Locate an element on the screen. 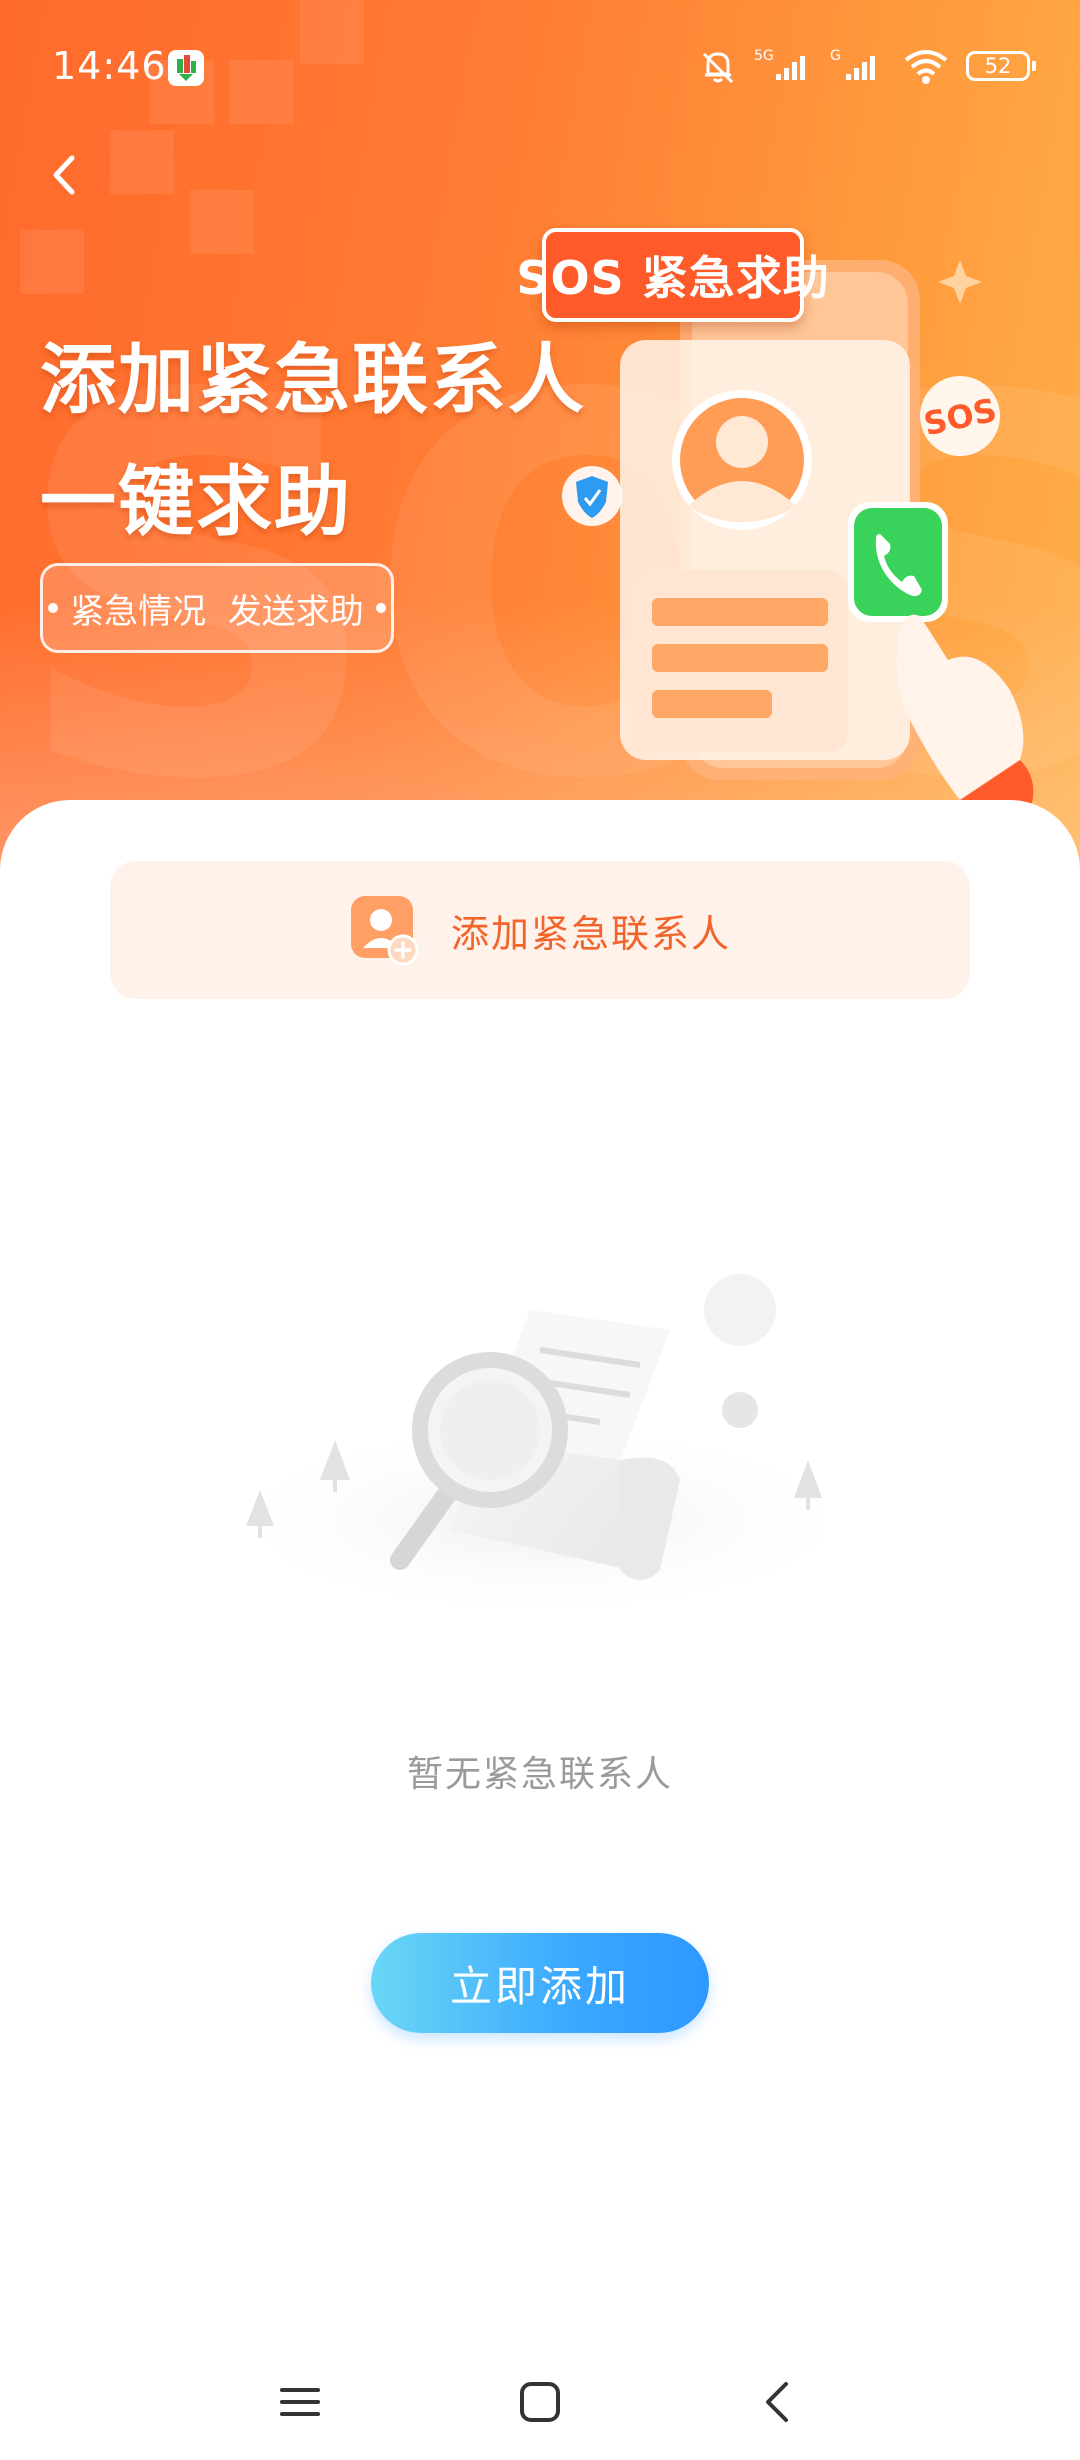 The width and height of the screenshot is (1080, 2460). add-contact-icon is located at coordinates (385, 930).